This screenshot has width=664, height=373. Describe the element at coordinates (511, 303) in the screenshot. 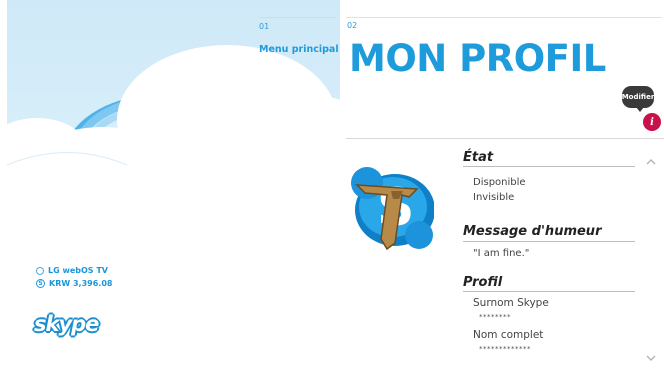

I see `skype-name-label: Surnom Skype` at that location.